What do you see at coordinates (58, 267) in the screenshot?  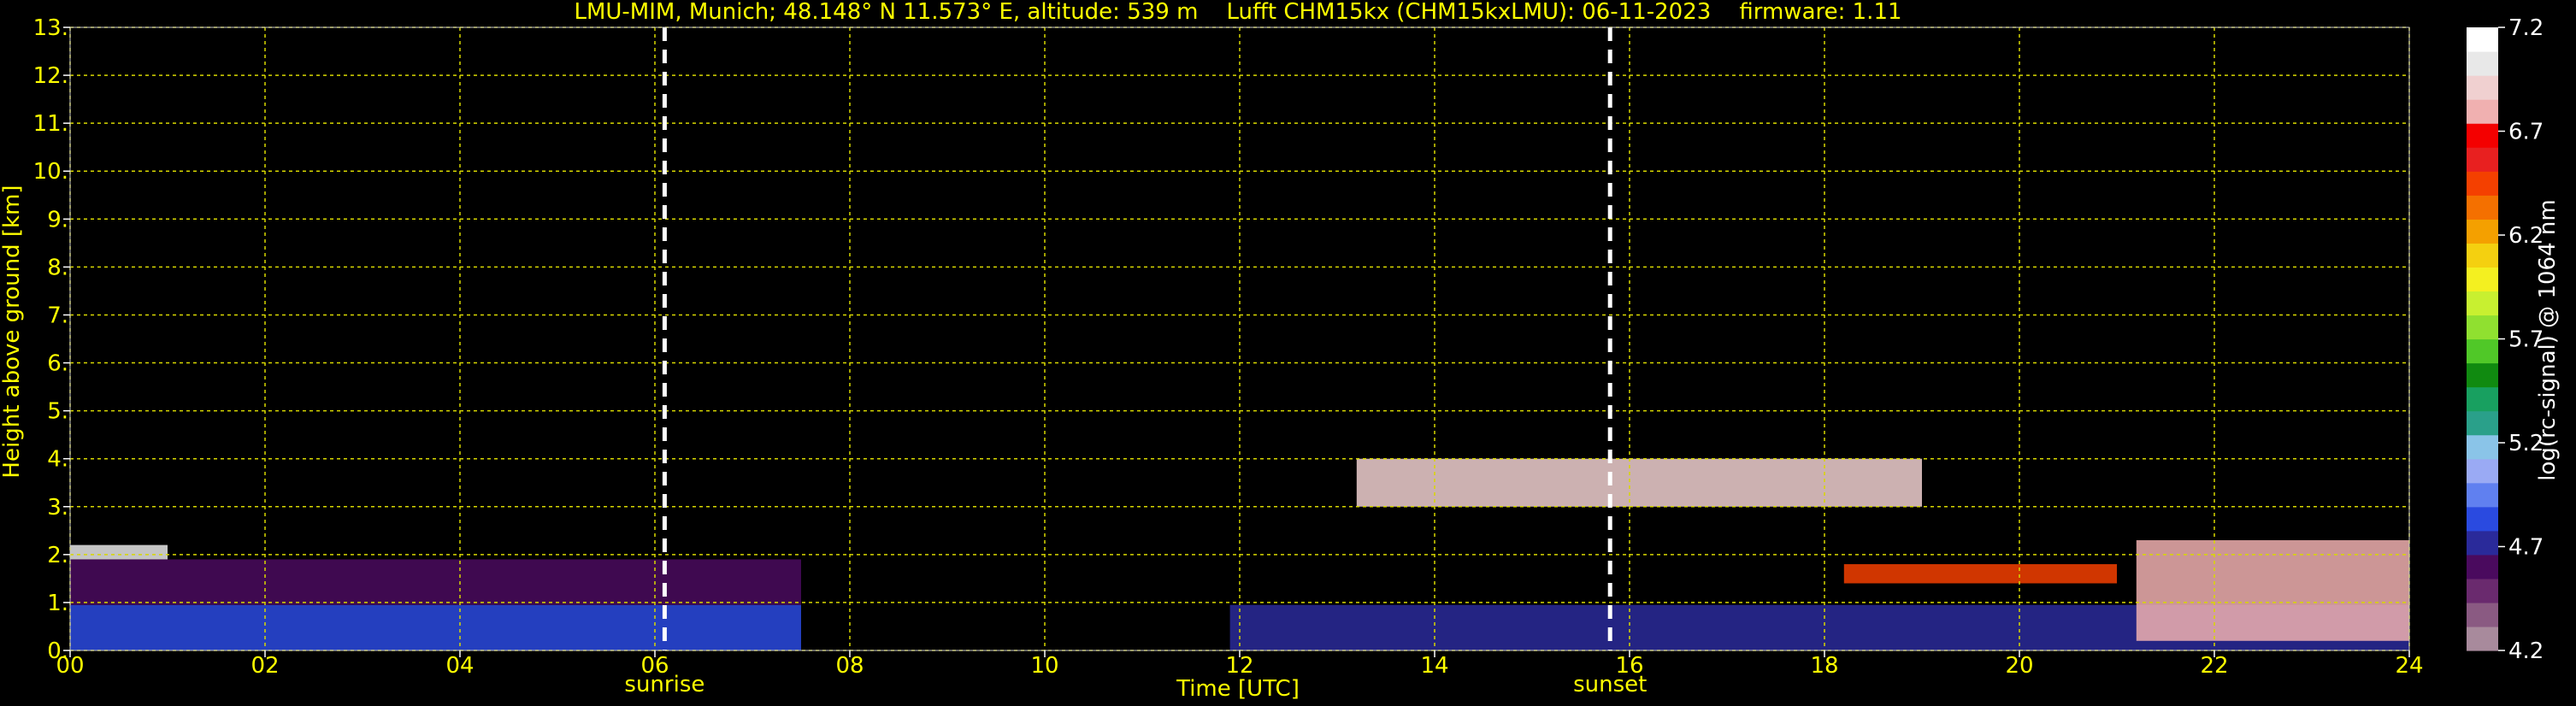 I see `y-tick-label: 8.` at bounding box center [58, 267].